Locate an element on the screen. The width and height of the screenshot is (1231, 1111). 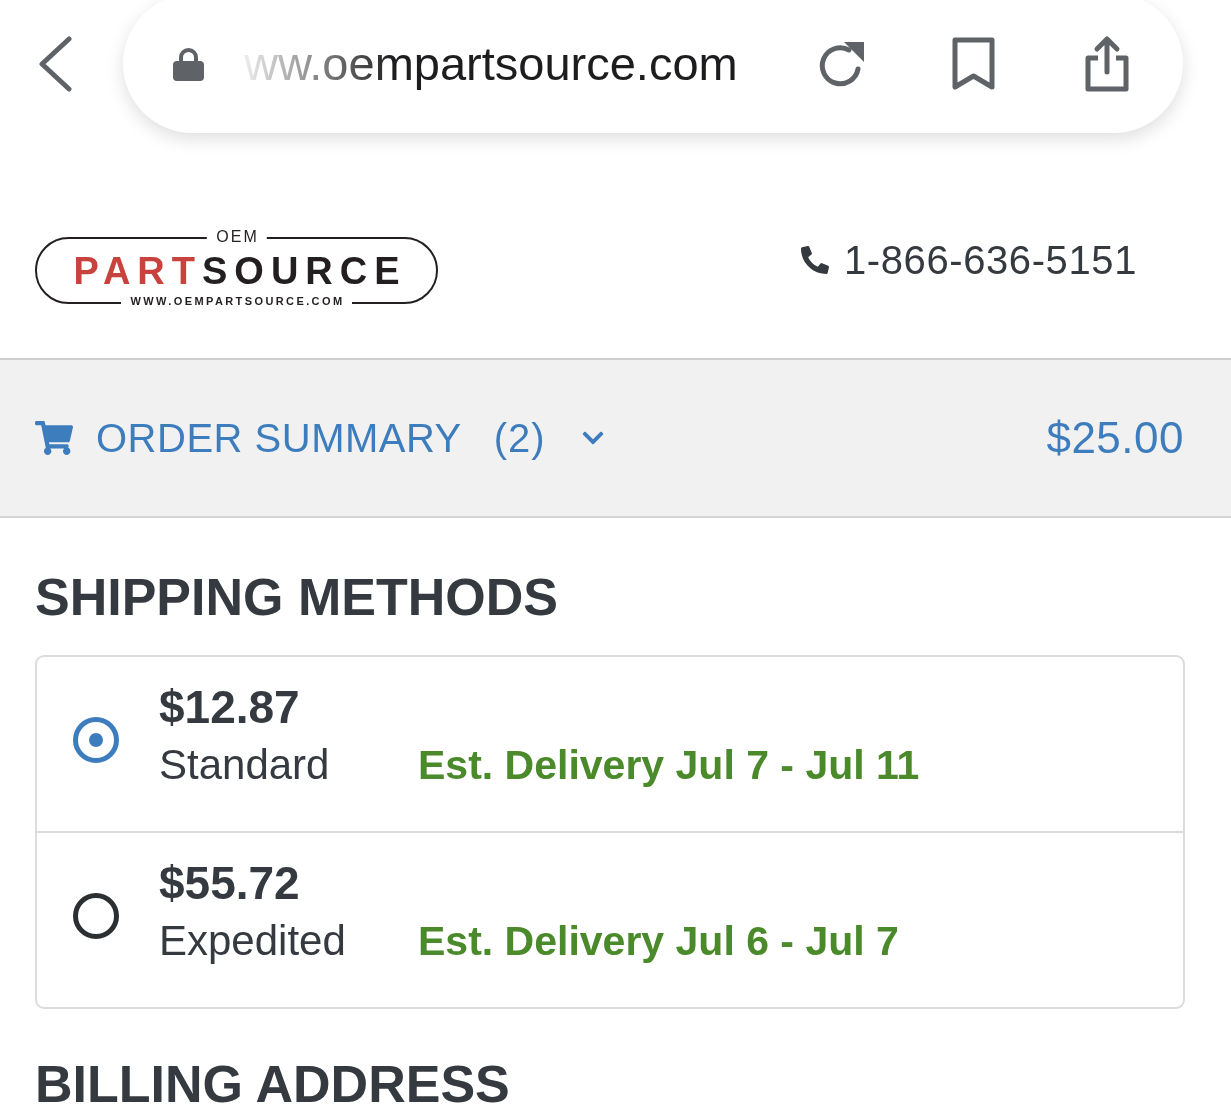
order-summary-label: ORDER SUMMARY is located at coordinates (279, 438).